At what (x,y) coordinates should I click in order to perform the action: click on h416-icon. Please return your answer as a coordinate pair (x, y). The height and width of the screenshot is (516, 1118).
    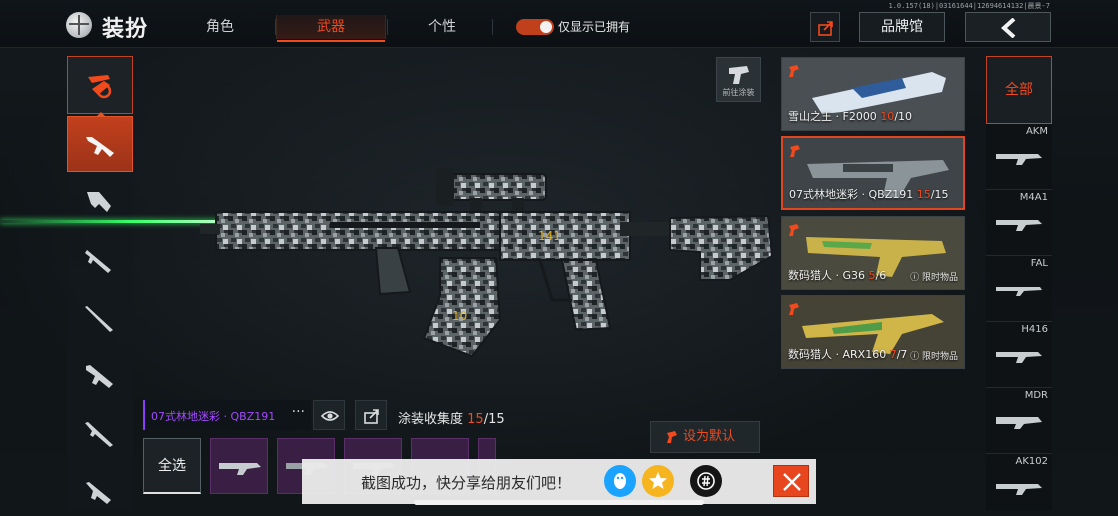
    Looking at the image, I should click on (1019, 357).